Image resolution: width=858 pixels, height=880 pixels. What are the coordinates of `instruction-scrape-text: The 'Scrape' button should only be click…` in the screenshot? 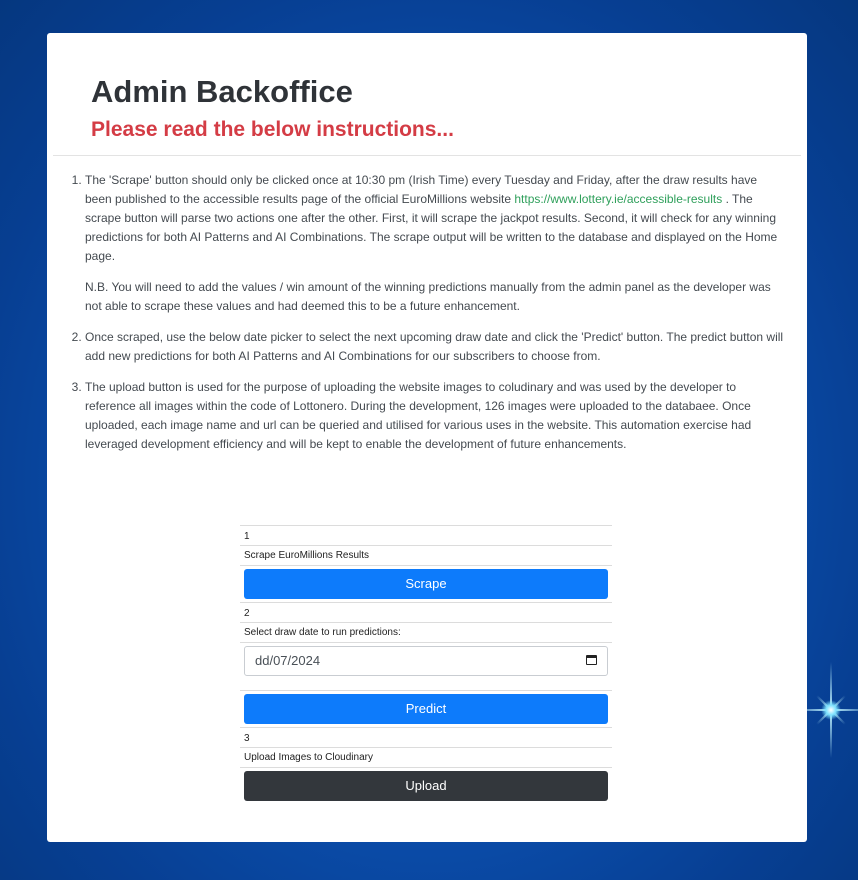 It's located at (436, 218).